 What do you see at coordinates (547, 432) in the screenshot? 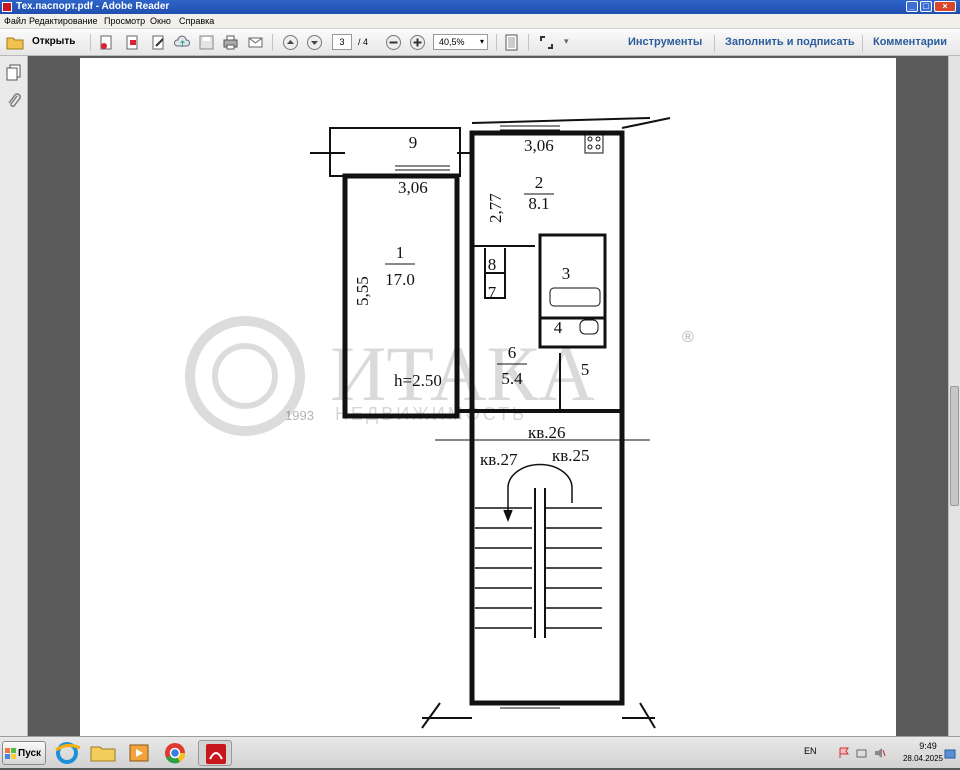
I see `apartment-26-label: кв.26` at bounding box center [547, 432].